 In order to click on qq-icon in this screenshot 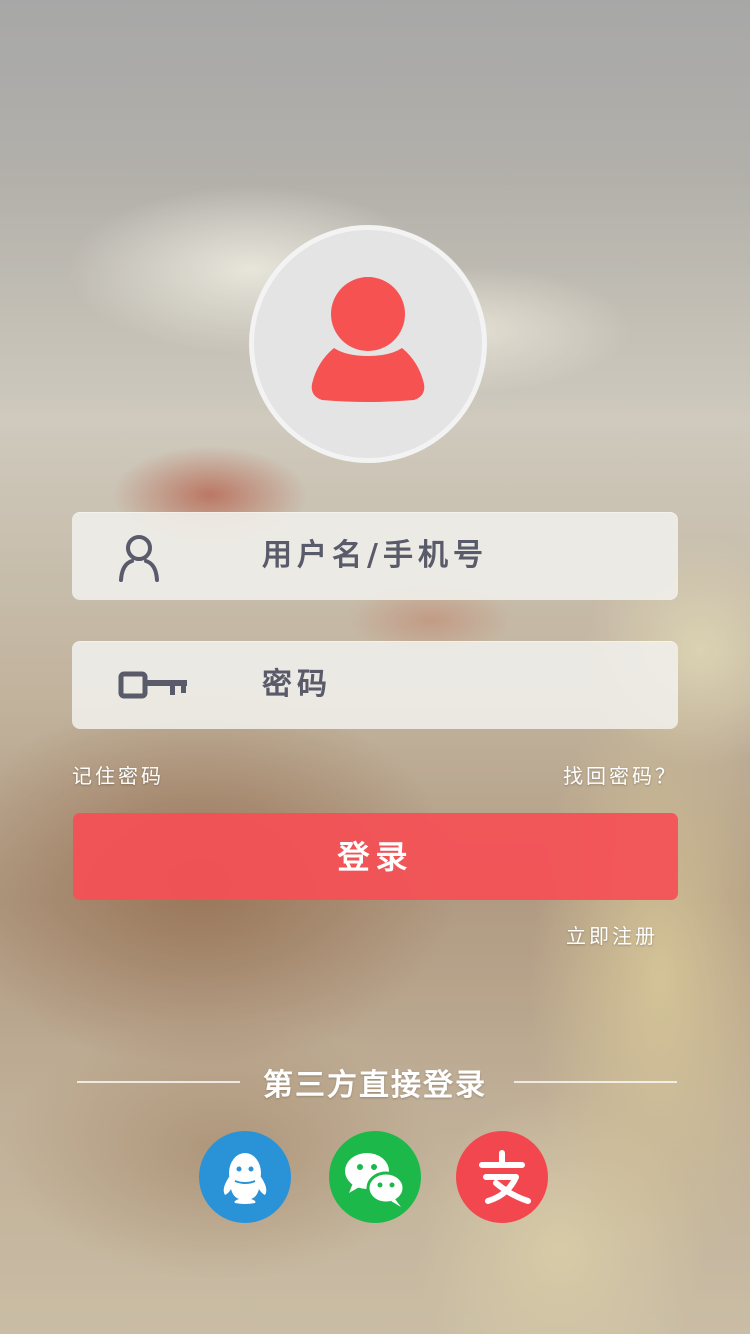, I will do `click(245, 1178)`.